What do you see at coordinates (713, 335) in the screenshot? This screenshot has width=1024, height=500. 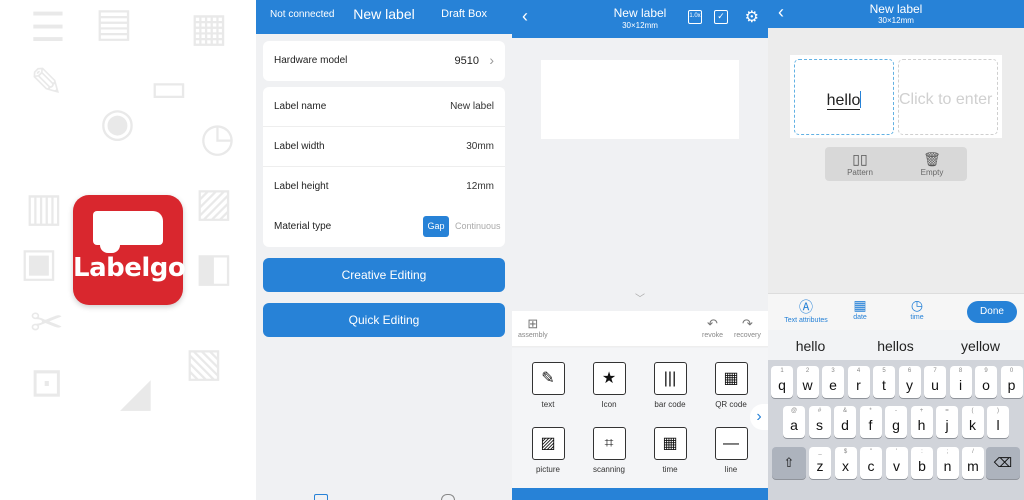 I see `revoke-label: revoke` at bounding box center [713, 335].